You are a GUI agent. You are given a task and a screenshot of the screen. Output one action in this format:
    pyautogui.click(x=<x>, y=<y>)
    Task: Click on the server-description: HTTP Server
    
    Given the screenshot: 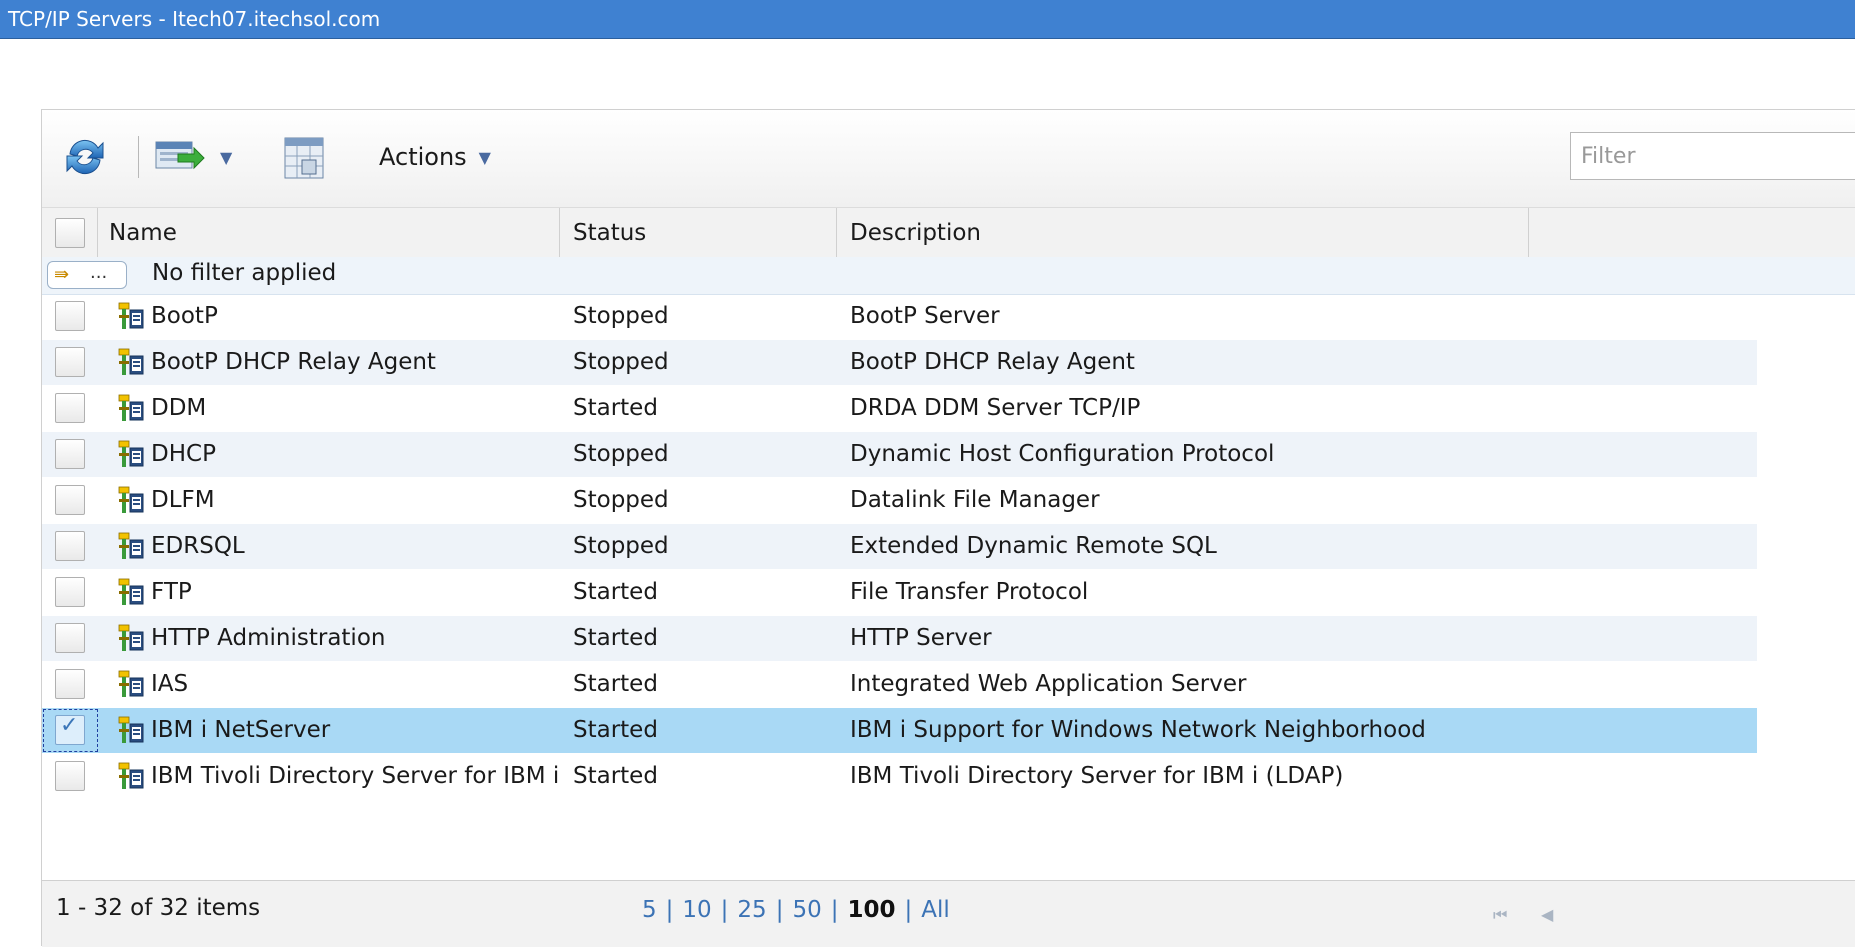 What is the action you would take?
    pyautogui.click(x=921, y=638)
    